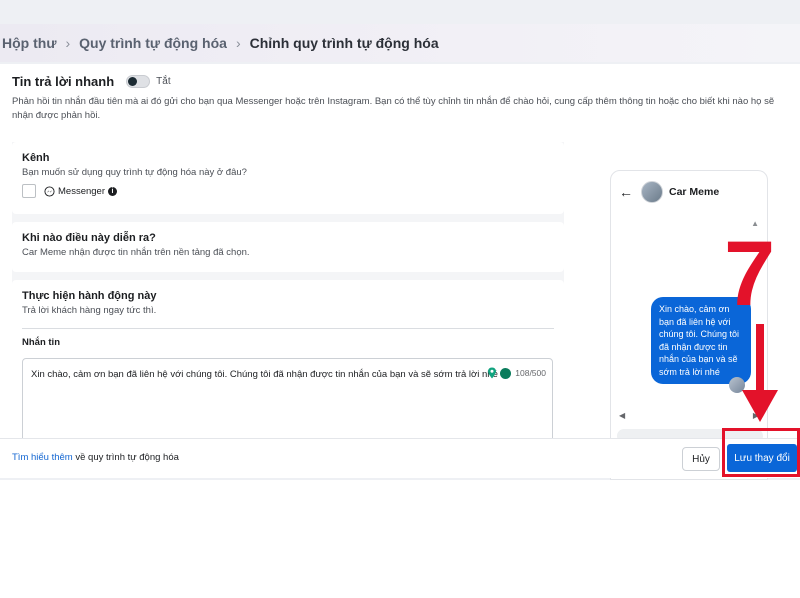 The height and width of the screenshot is (598, 800). Describe the element at coordinates (163, 81) in the screenshot. I see `toggle-state-label: Tắt` at that location.